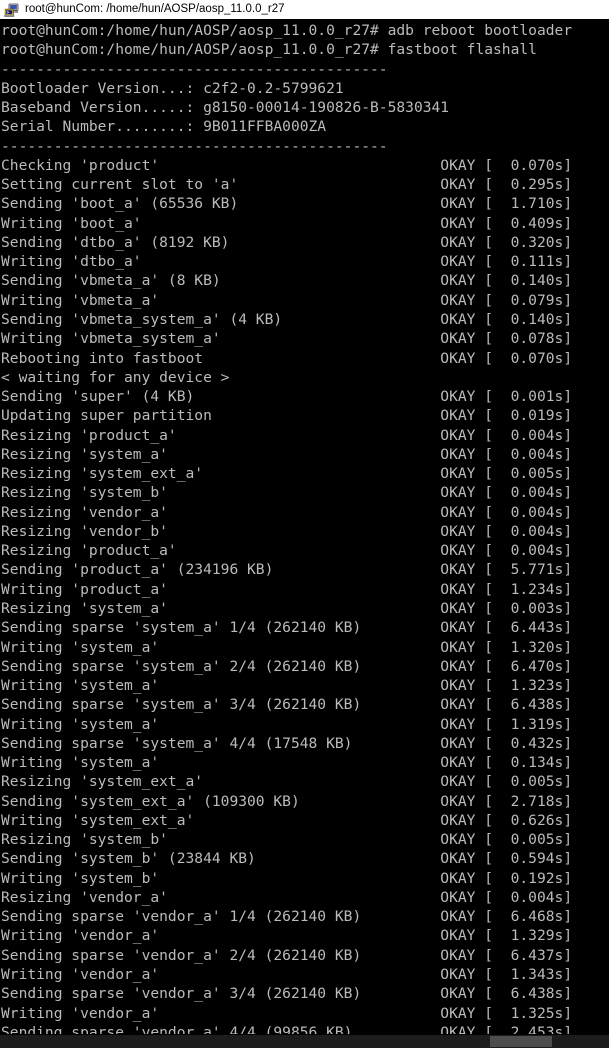 The height and width of the screenshot is (1048, 609). I want to click on terminal-line: Writing 'system_a' OKAY [ 0.134s], so click(287, 763).